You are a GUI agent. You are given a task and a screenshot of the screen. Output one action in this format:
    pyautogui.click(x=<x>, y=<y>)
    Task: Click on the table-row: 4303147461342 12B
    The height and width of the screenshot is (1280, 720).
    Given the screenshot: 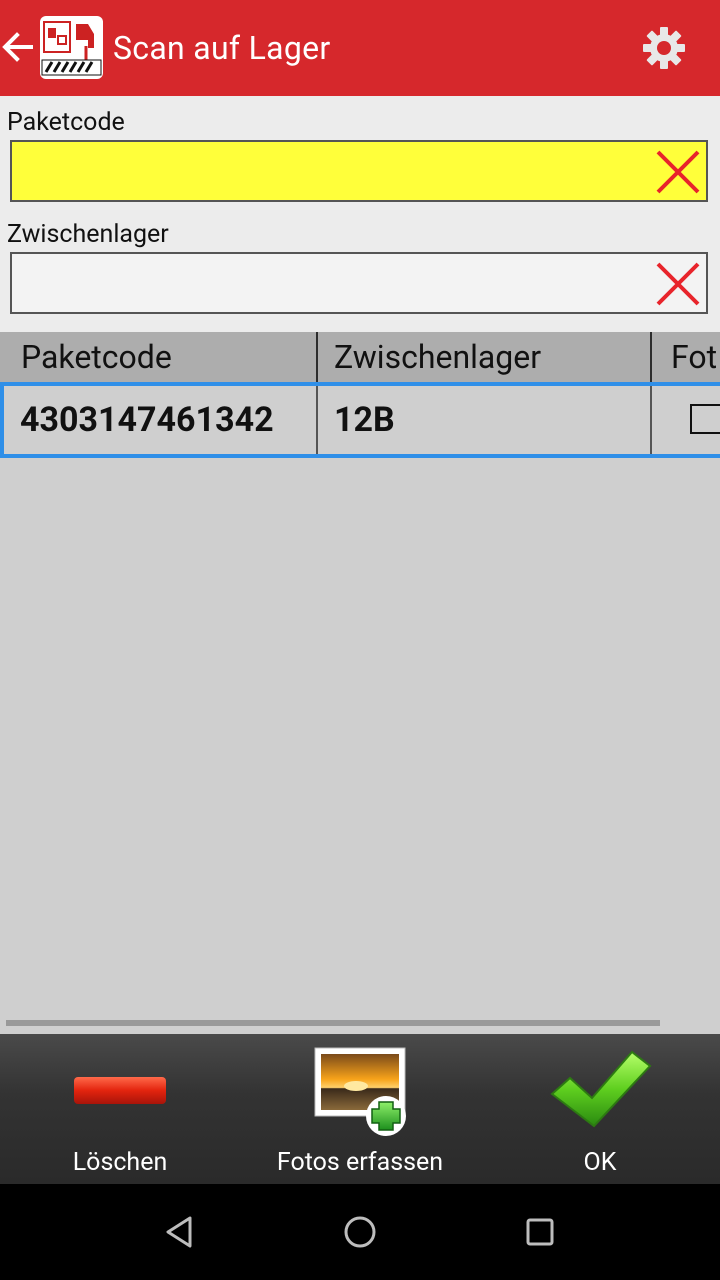 What is the action you would take?
    pyautogui.click(x=360, y=420)
    